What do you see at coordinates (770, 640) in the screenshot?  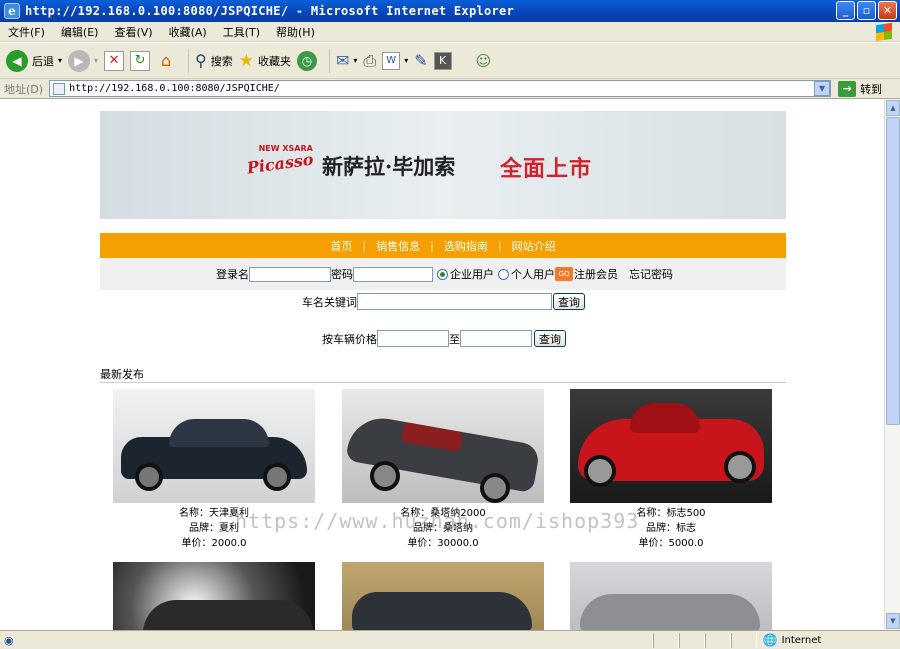 I see `globe-icon: 🌐` at bounding box center [770, 640].